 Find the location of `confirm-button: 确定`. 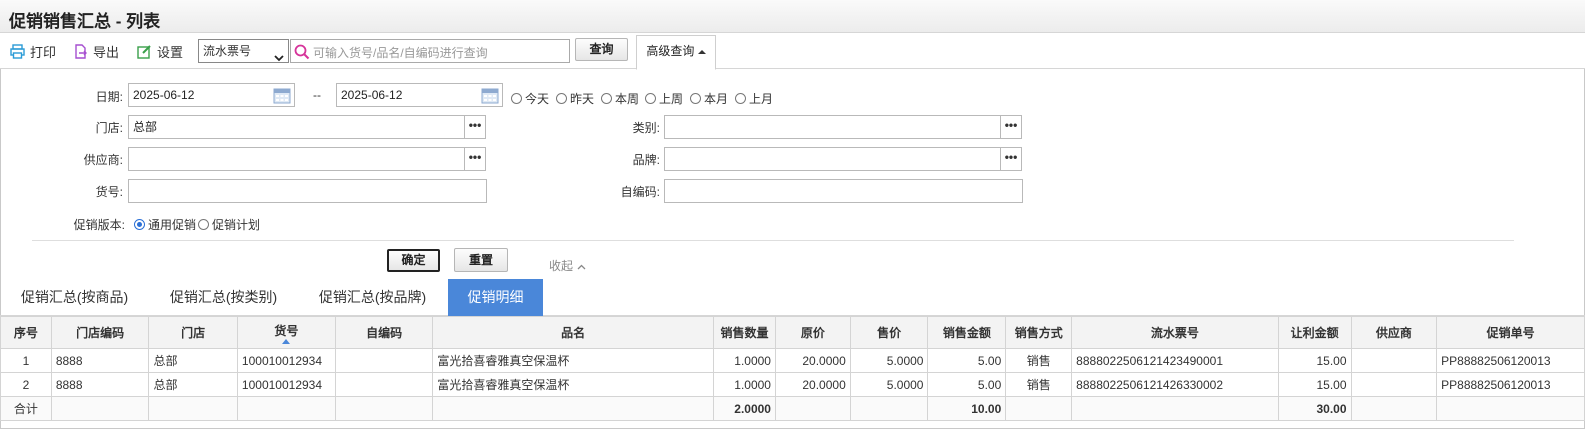

confirm-button: 确定 is located at coordinates (413, 260).